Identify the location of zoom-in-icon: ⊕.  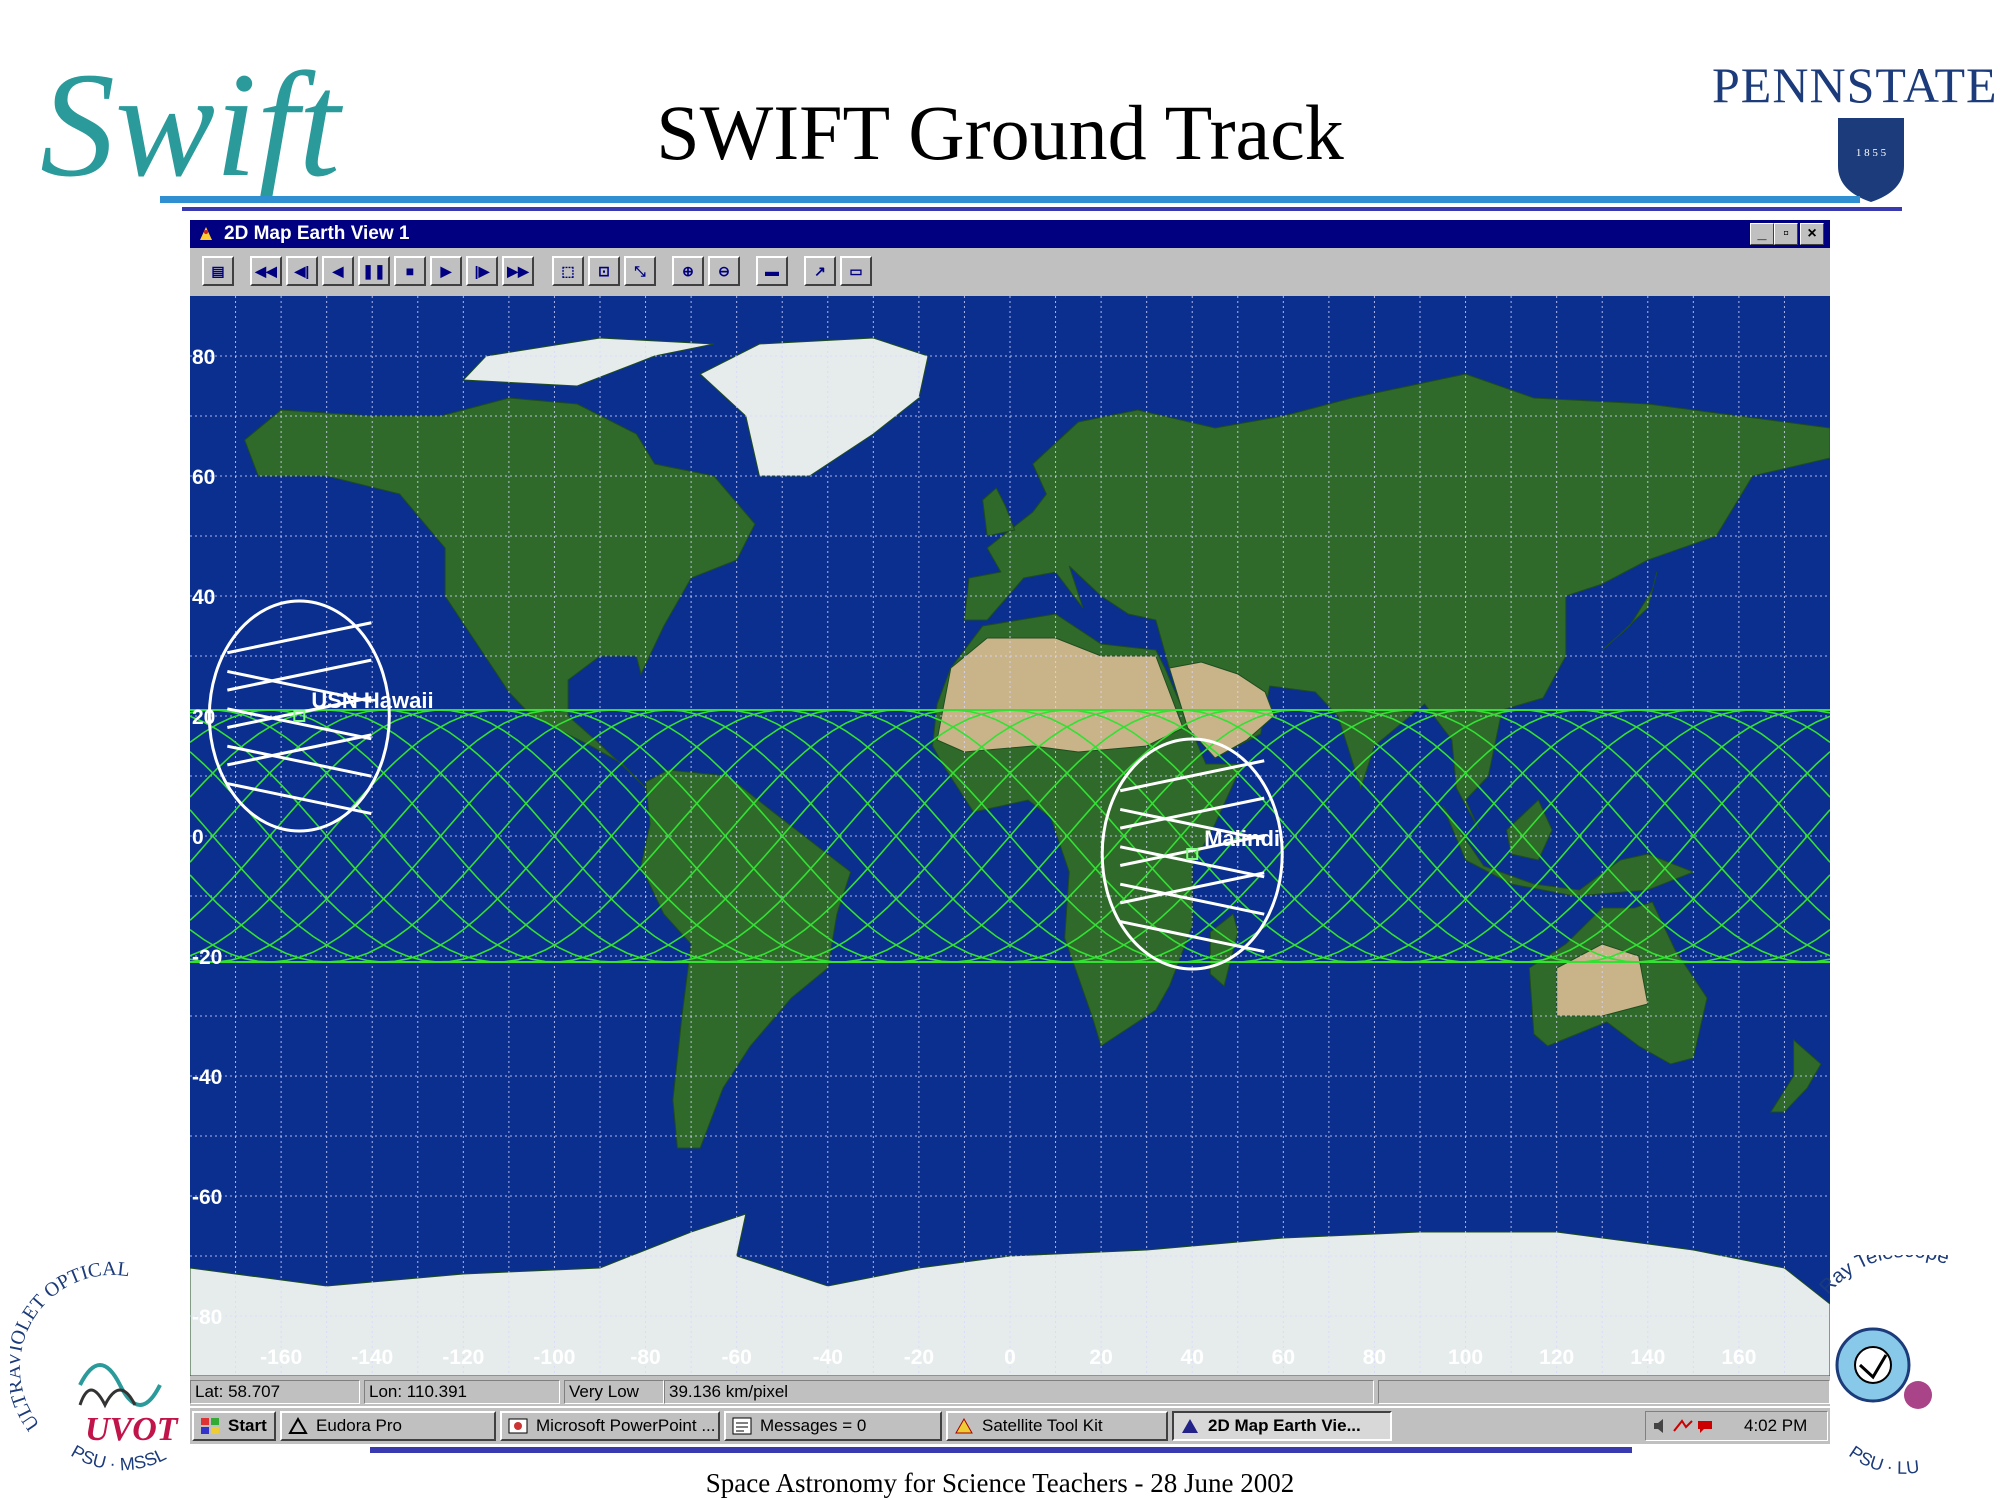
(688, 271).